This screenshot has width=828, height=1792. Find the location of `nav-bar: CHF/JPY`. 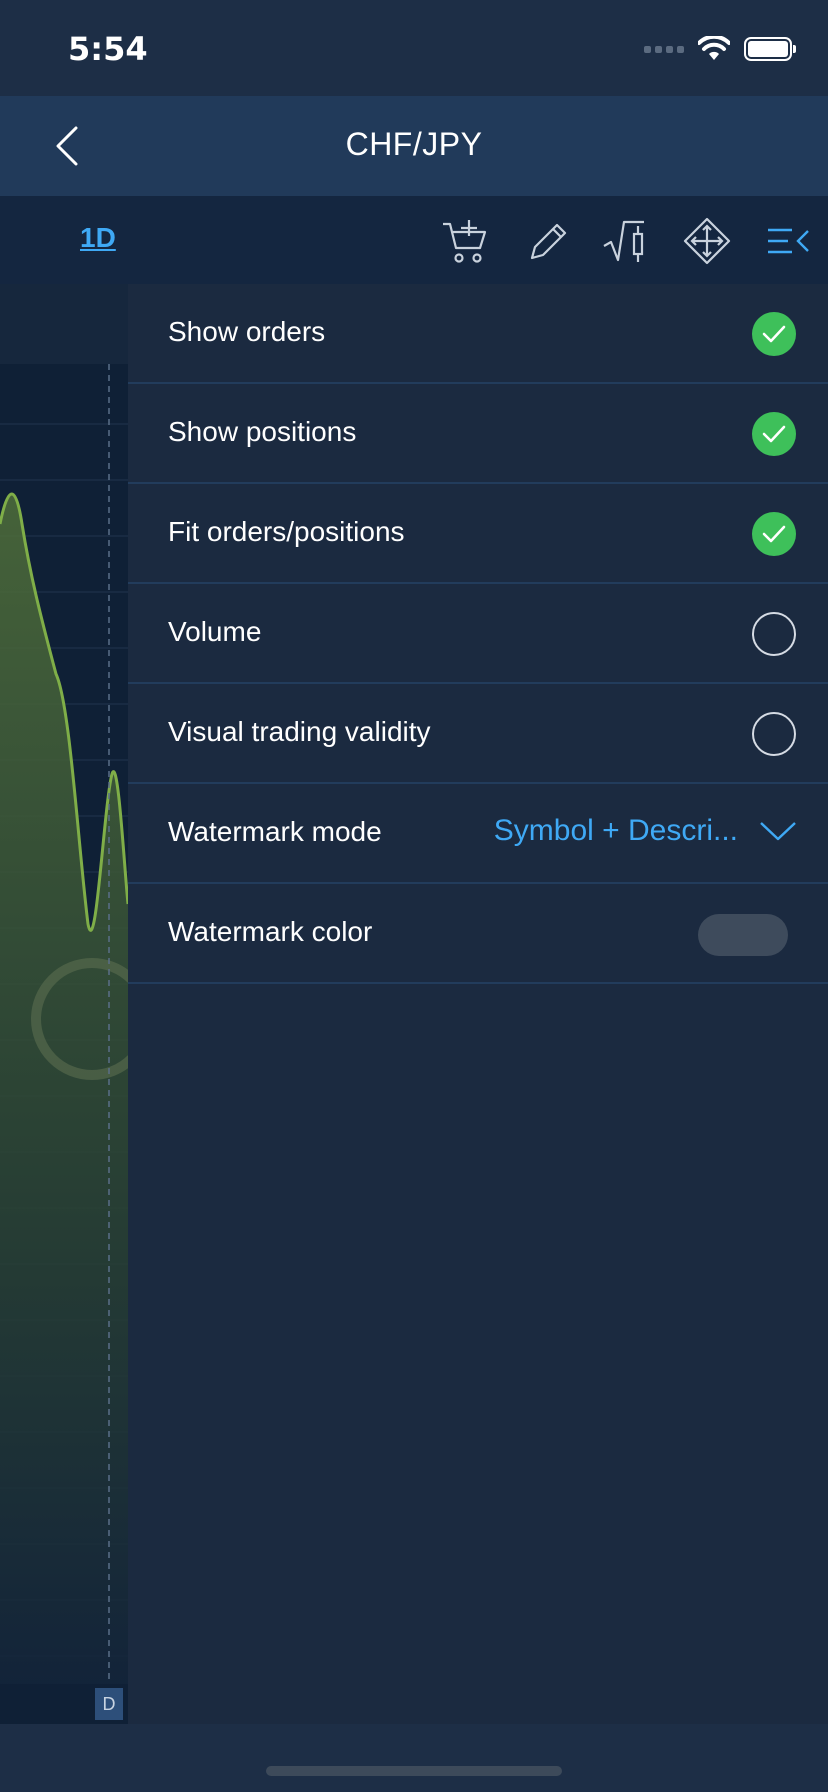

nav-bar: CHF/JPY is located at coordinates (414, 146).